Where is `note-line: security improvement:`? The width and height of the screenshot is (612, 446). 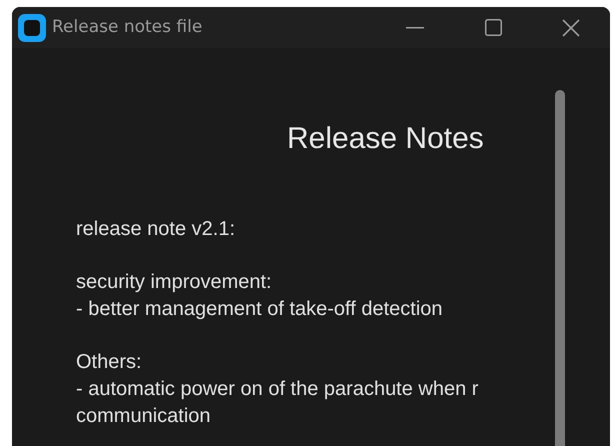
note-line: security improvement: is located at coordinates (174, 282).